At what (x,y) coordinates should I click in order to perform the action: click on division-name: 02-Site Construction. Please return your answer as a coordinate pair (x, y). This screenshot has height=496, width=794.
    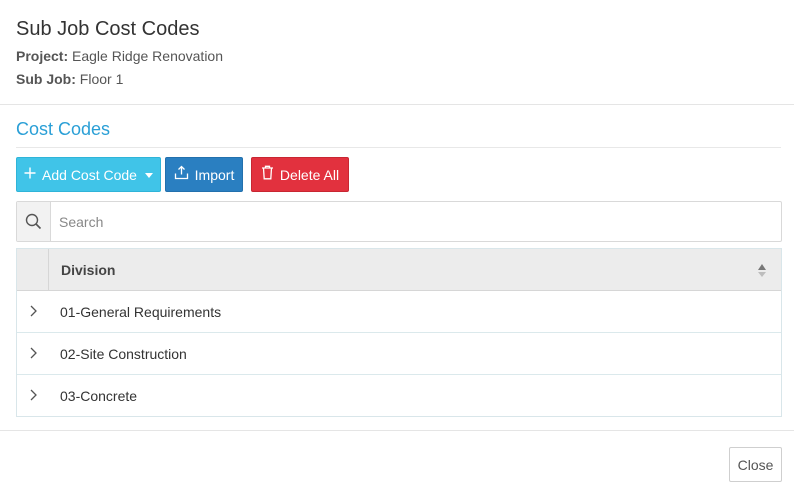
    Looking at the image, I should click on (123, 354).